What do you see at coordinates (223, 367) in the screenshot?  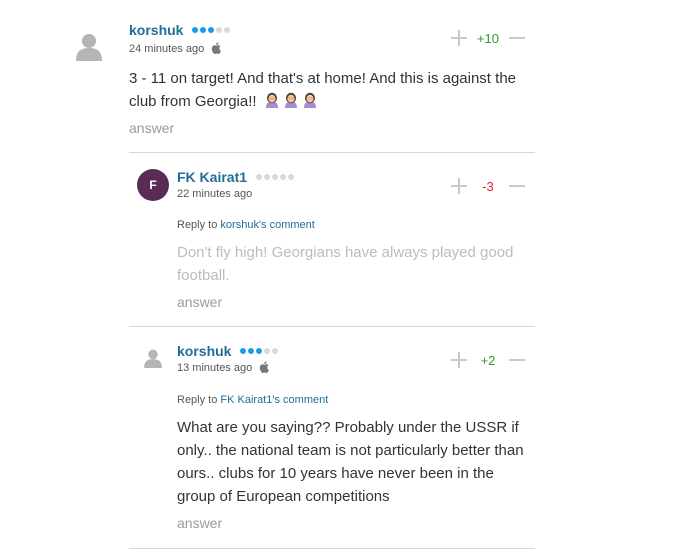 I see `comment-timestamp: 13 minutes ago` at bounding box center [223, 367].